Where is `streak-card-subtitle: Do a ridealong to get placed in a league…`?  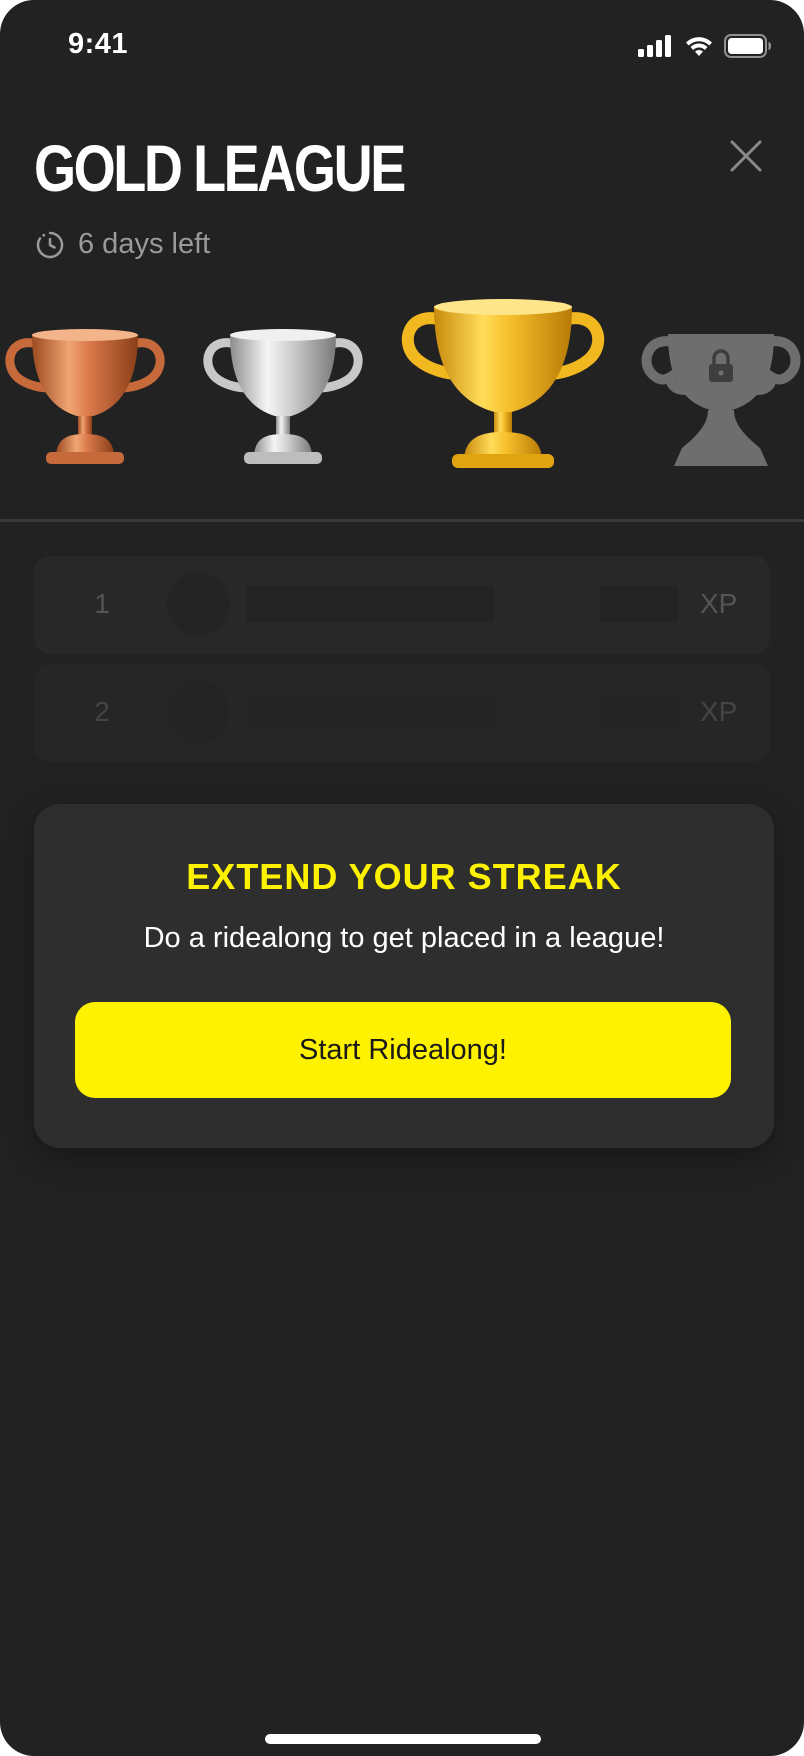
streak-card-subtitle: Do a ridealong to get placed in a league… is located at coordinates (404, 938).